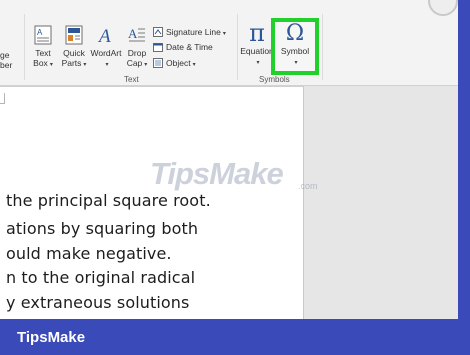  What do you see at coordinates (193, 32) in the screenshot?
I see `signature-line-label: Signature Line` at bounding box center [193, 32].